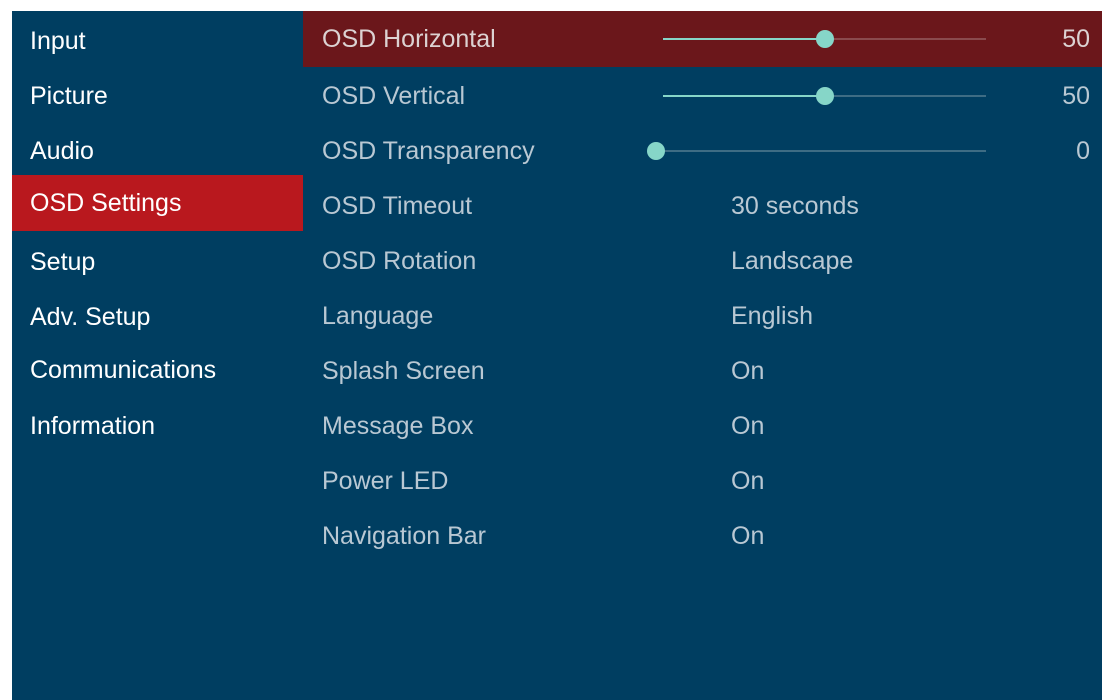 Image resolution: width=1102 pixels, height=700 pixels. Describe the element at coordinates (399, 261) in the screenshot. I see `setting-label: OSD Rotation` at that location.